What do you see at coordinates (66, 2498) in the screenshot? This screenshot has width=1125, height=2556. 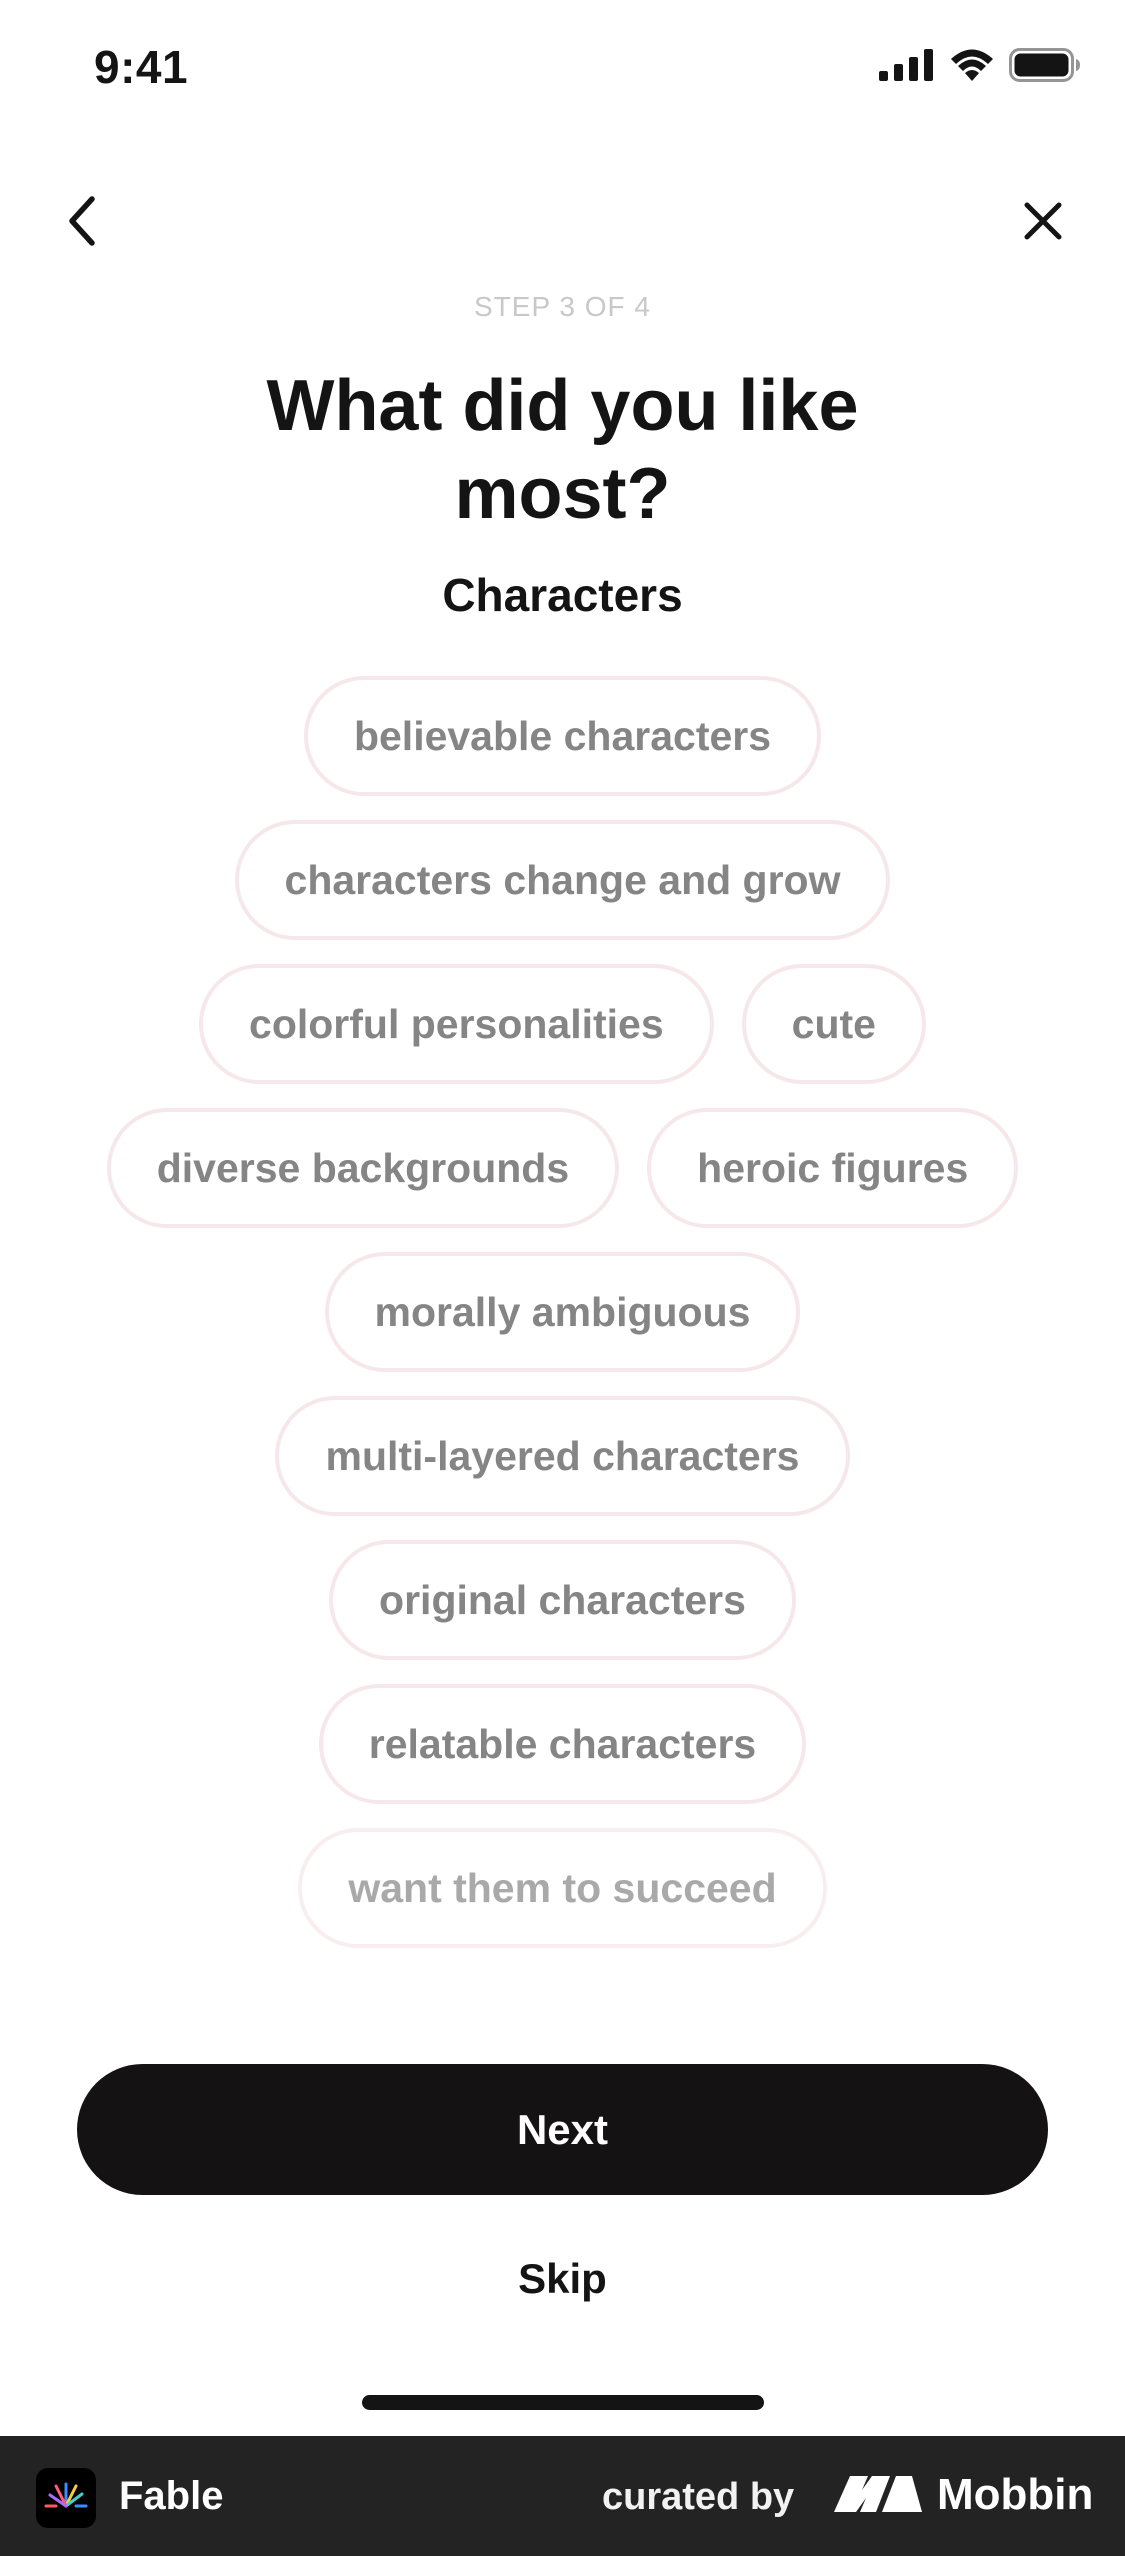 I see `app-logo-icon` at bounding box center [66, 2498].